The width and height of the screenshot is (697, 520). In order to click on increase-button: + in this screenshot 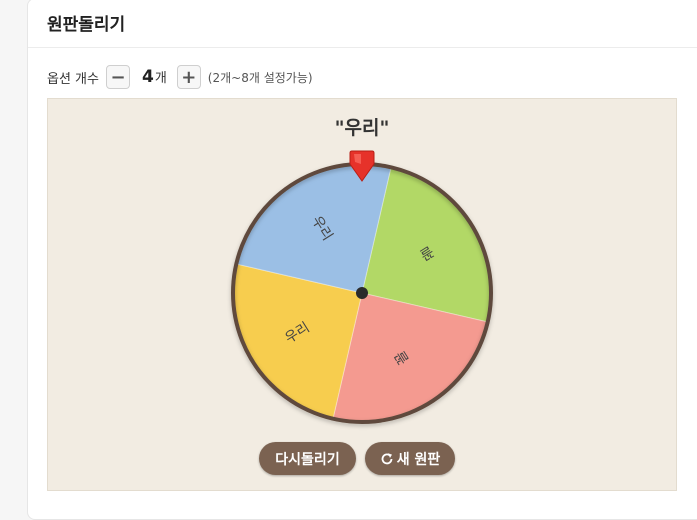, I will do `click(188, 77)`.